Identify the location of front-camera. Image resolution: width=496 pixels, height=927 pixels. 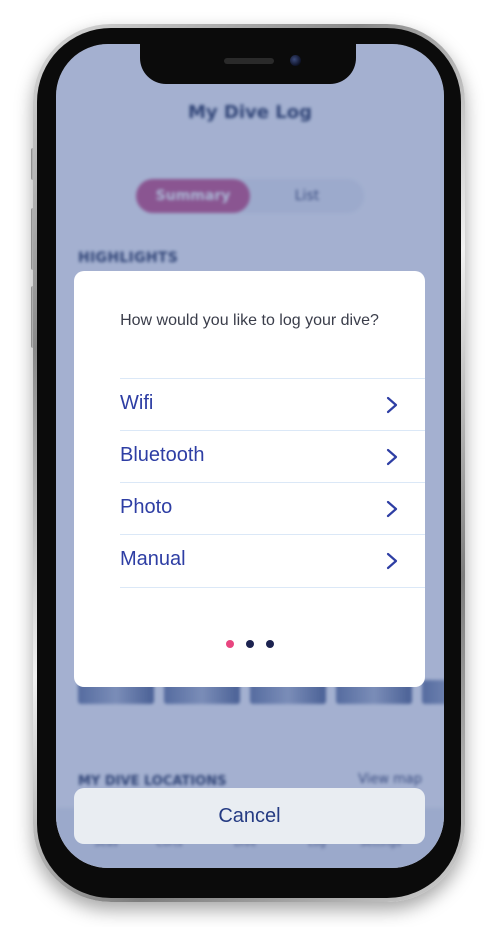
(295, 60).